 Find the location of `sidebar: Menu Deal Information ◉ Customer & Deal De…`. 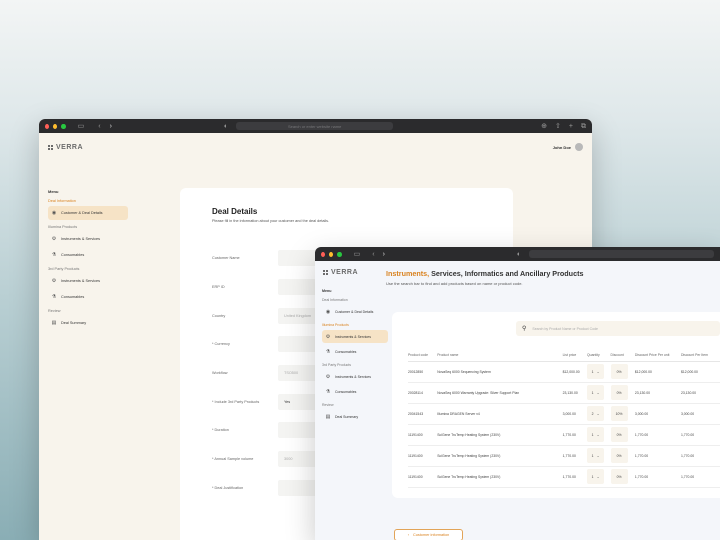

sidebar: Menu Deal Information ◉ Customer & Deal De… is located at coordinates (355, 357).